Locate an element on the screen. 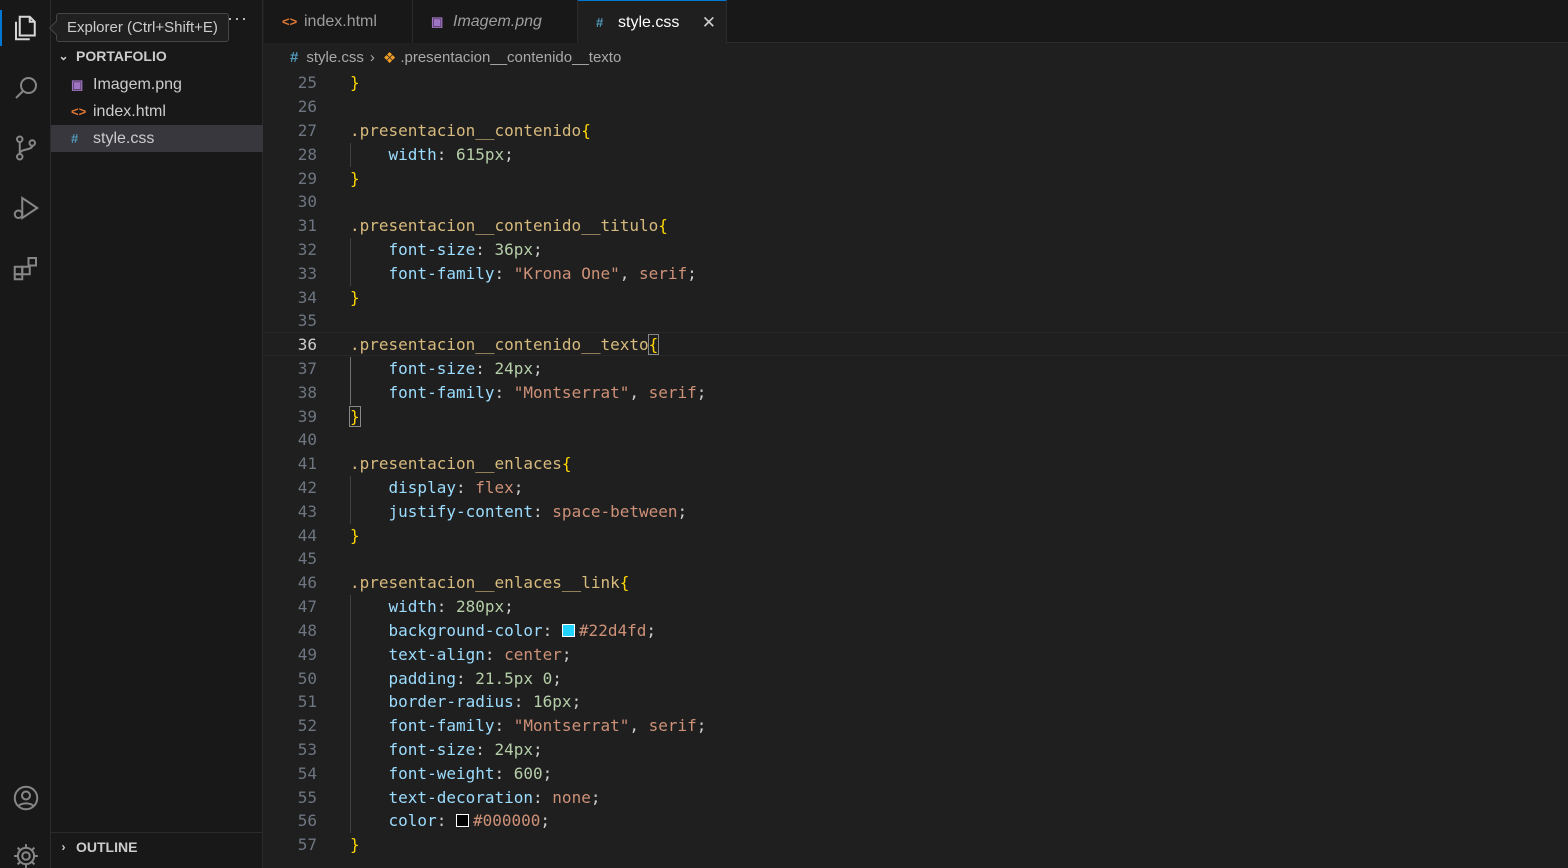 The image size is (1568, 868). file-name: index.html is located at coordinates (129, 111).